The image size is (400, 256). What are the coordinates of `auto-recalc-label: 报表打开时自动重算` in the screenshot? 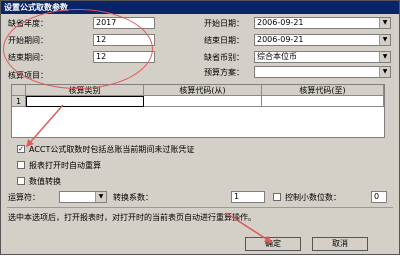 It's located at (65, 165).